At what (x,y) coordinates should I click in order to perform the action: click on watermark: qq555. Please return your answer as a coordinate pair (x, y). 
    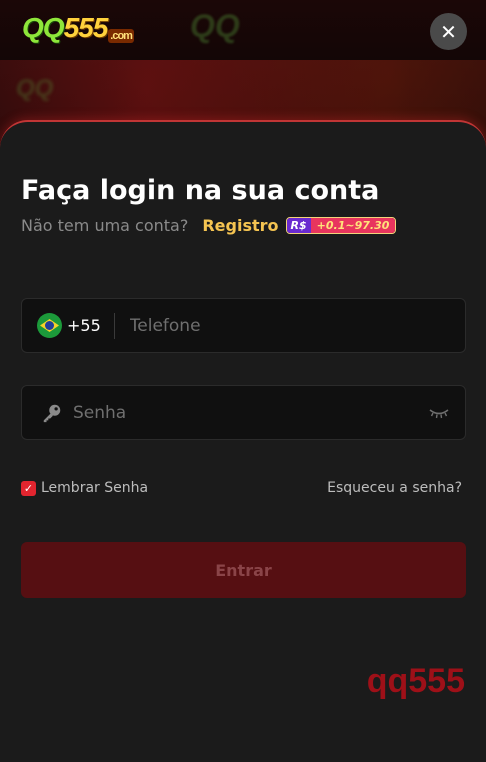
    Looking at the image, I should click on (415, 681).